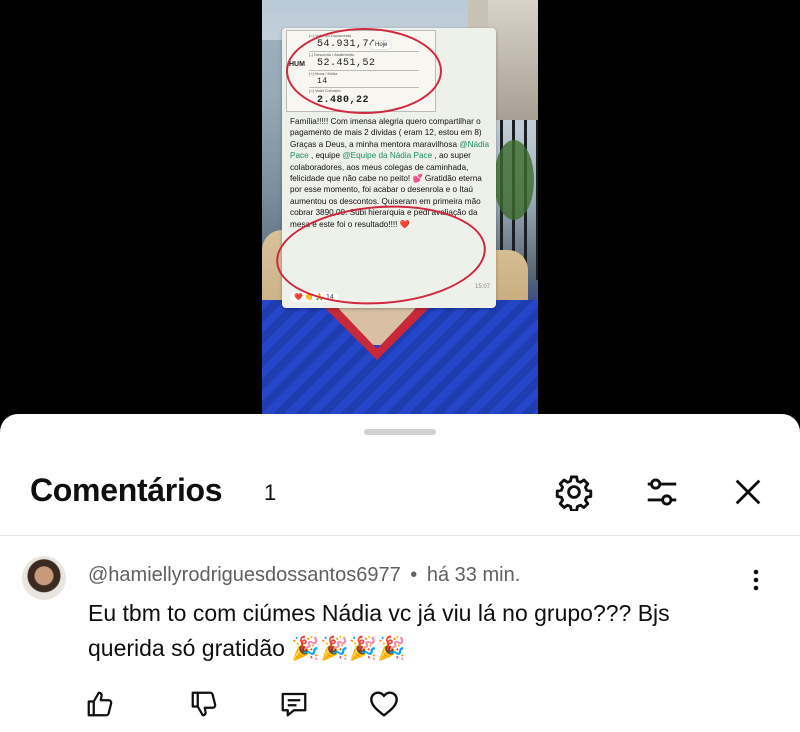 This screenshot has height=732, width=800. I want to click on comment-author: @hamiellyrodriguesdossantos6977, so click(244, 575).